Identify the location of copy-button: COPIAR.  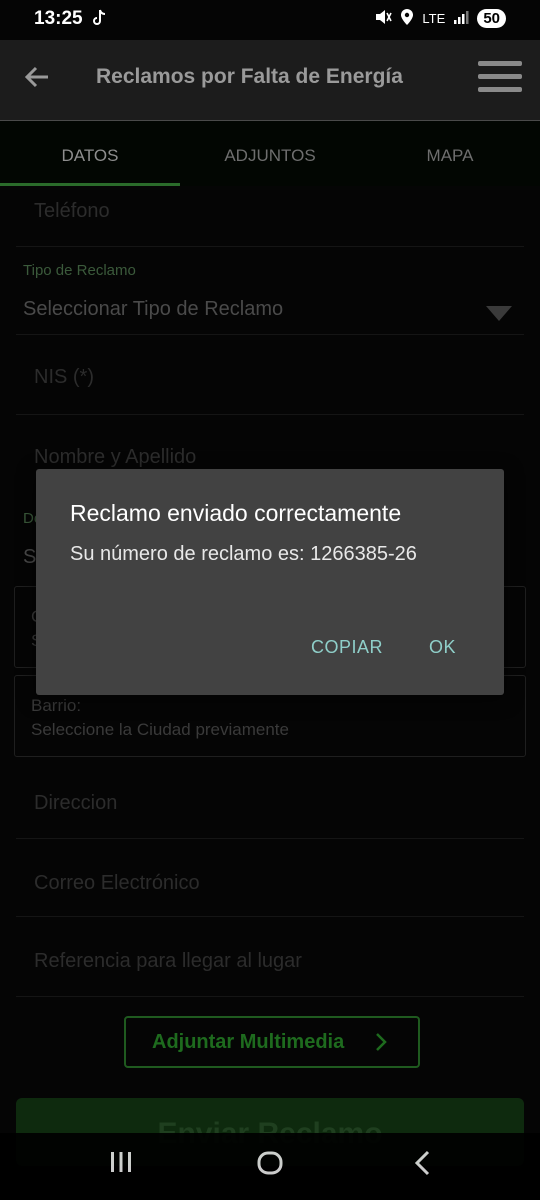
(347, 647).